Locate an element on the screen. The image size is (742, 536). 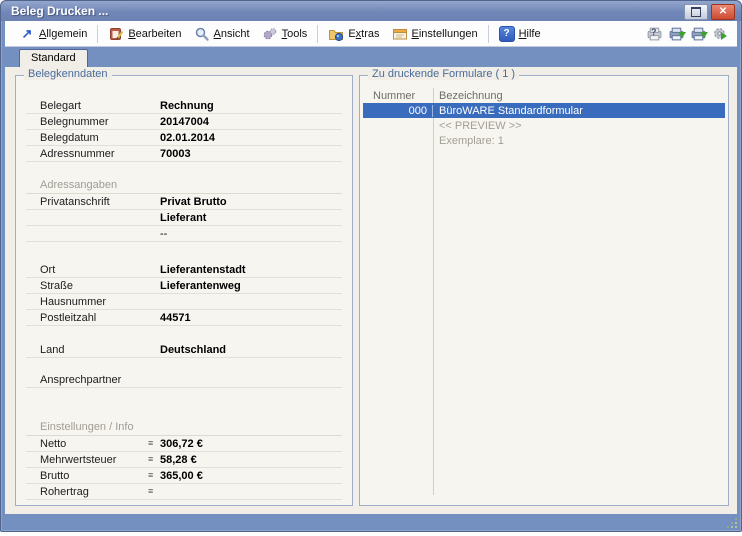
field-label: Privatanschrift is located at coordinates (75, 201).